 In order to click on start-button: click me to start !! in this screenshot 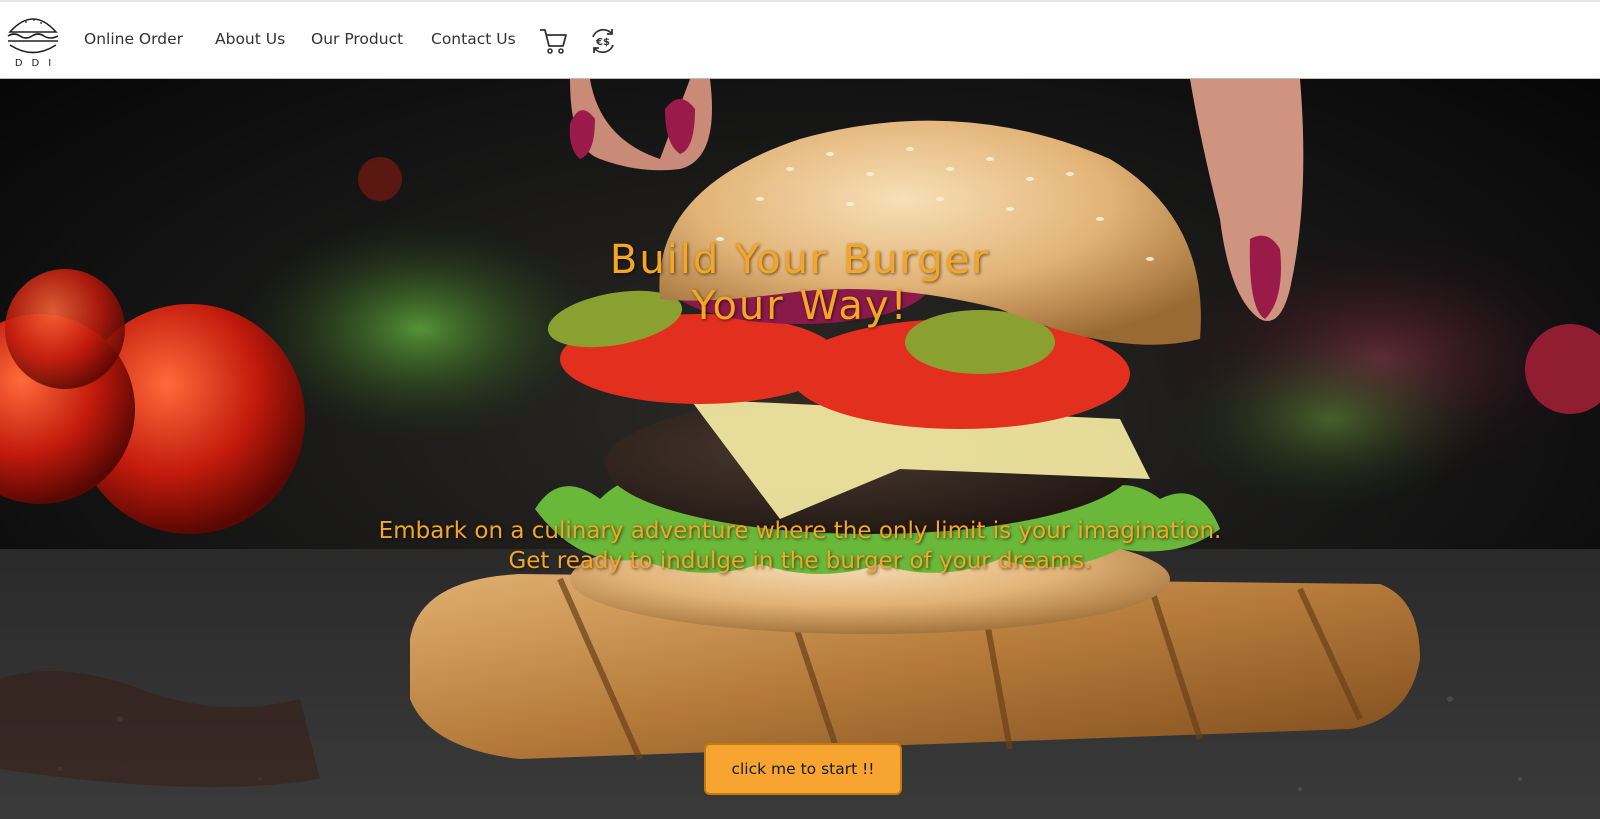, I will do `click(803, 769)`.